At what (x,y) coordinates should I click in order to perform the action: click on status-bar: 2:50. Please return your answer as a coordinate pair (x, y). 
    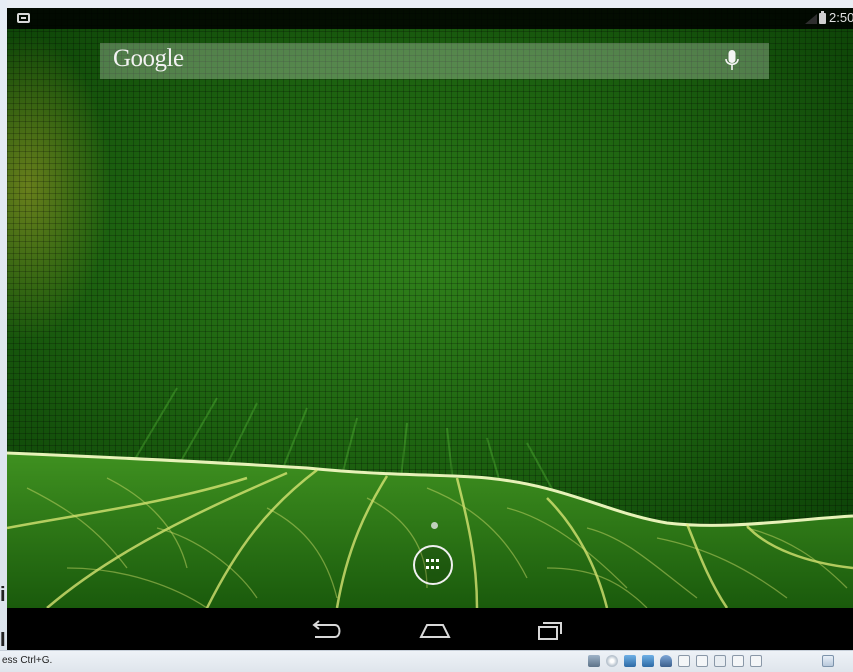
    Looking at the image, I should click on (430, 18).